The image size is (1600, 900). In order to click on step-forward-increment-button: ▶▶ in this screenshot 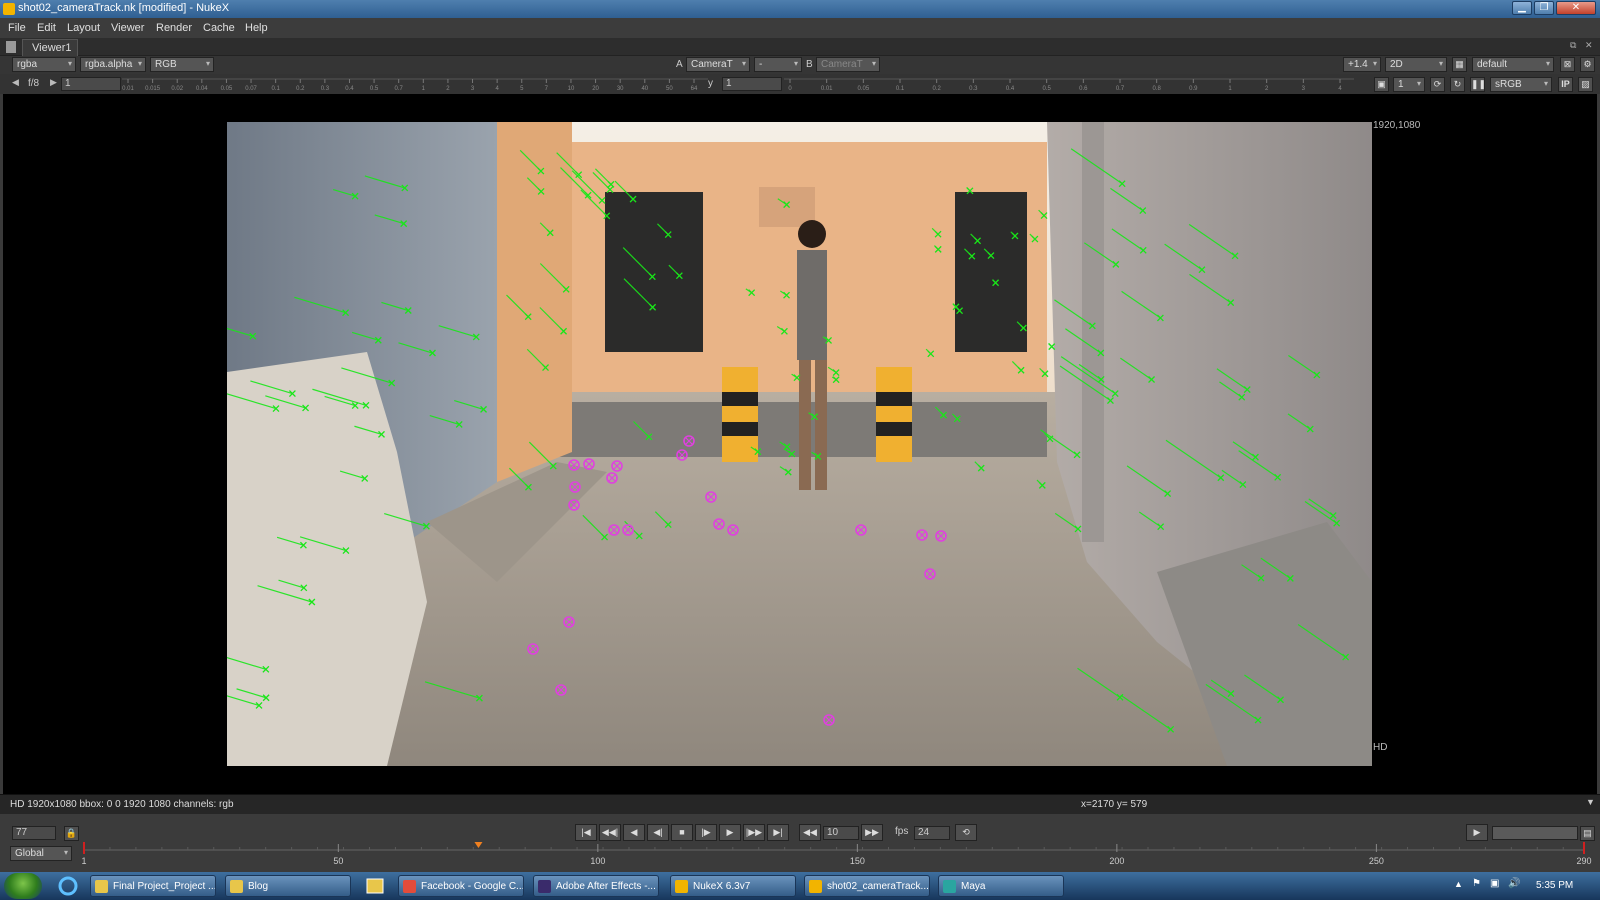, I will do `click(872, 832)`.